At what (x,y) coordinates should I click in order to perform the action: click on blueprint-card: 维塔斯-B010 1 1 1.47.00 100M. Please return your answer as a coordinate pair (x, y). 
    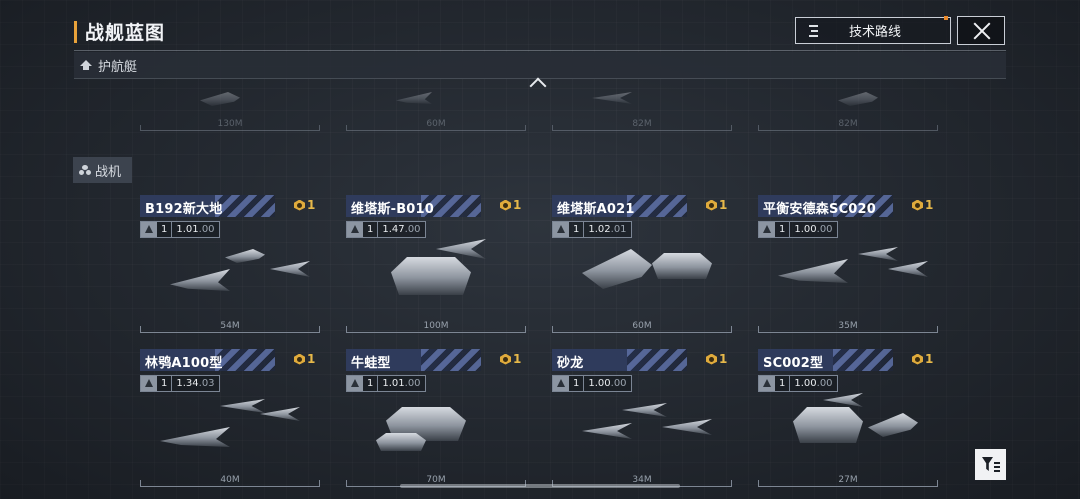
    Looking at the image, I should click on (436, 265).